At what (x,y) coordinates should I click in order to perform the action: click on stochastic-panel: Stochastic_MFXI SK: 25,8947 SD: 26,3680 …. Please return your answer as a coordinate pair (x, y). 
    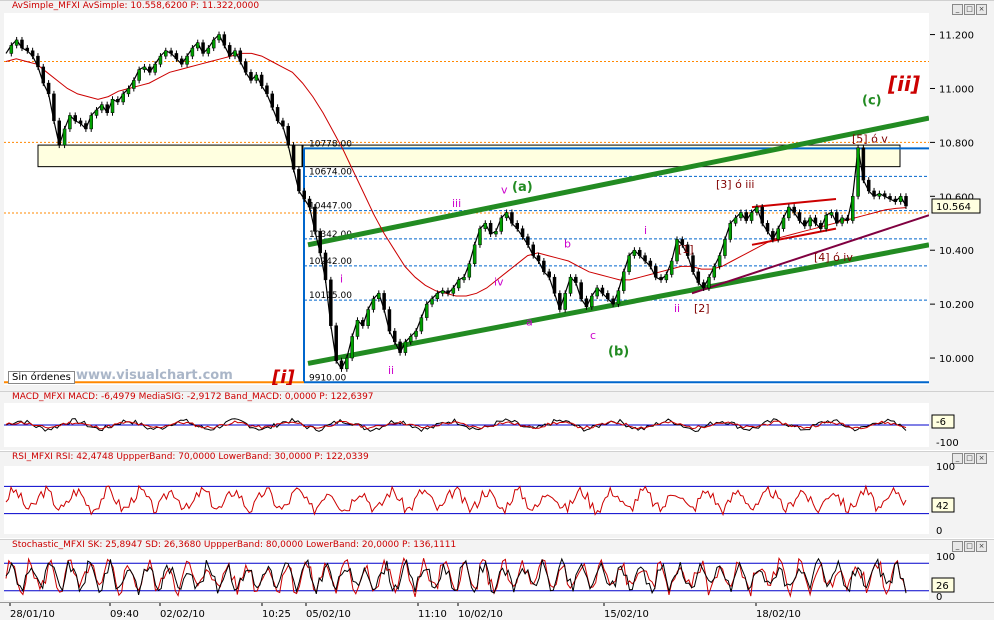
    Looking at the image, I should click on (497, 571).